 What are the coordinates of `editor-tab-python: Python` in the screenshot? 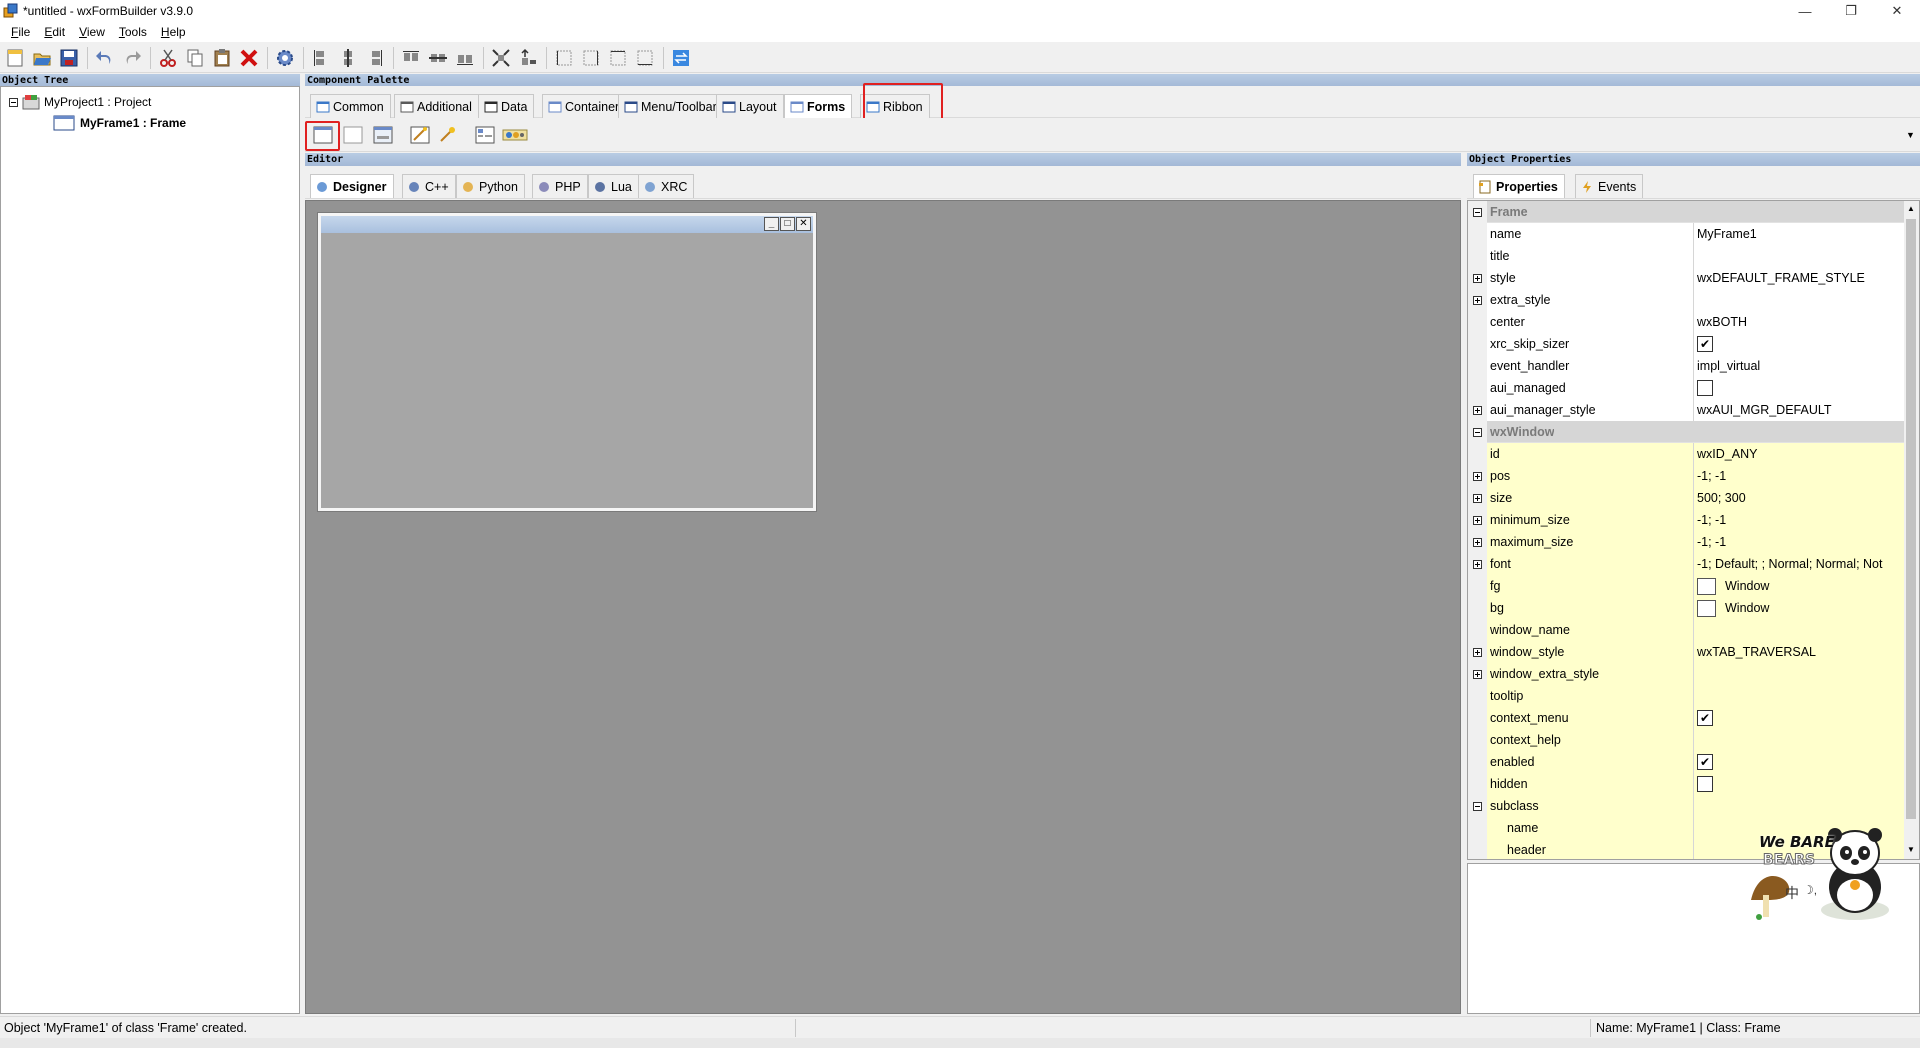 It's located at (490, 186).